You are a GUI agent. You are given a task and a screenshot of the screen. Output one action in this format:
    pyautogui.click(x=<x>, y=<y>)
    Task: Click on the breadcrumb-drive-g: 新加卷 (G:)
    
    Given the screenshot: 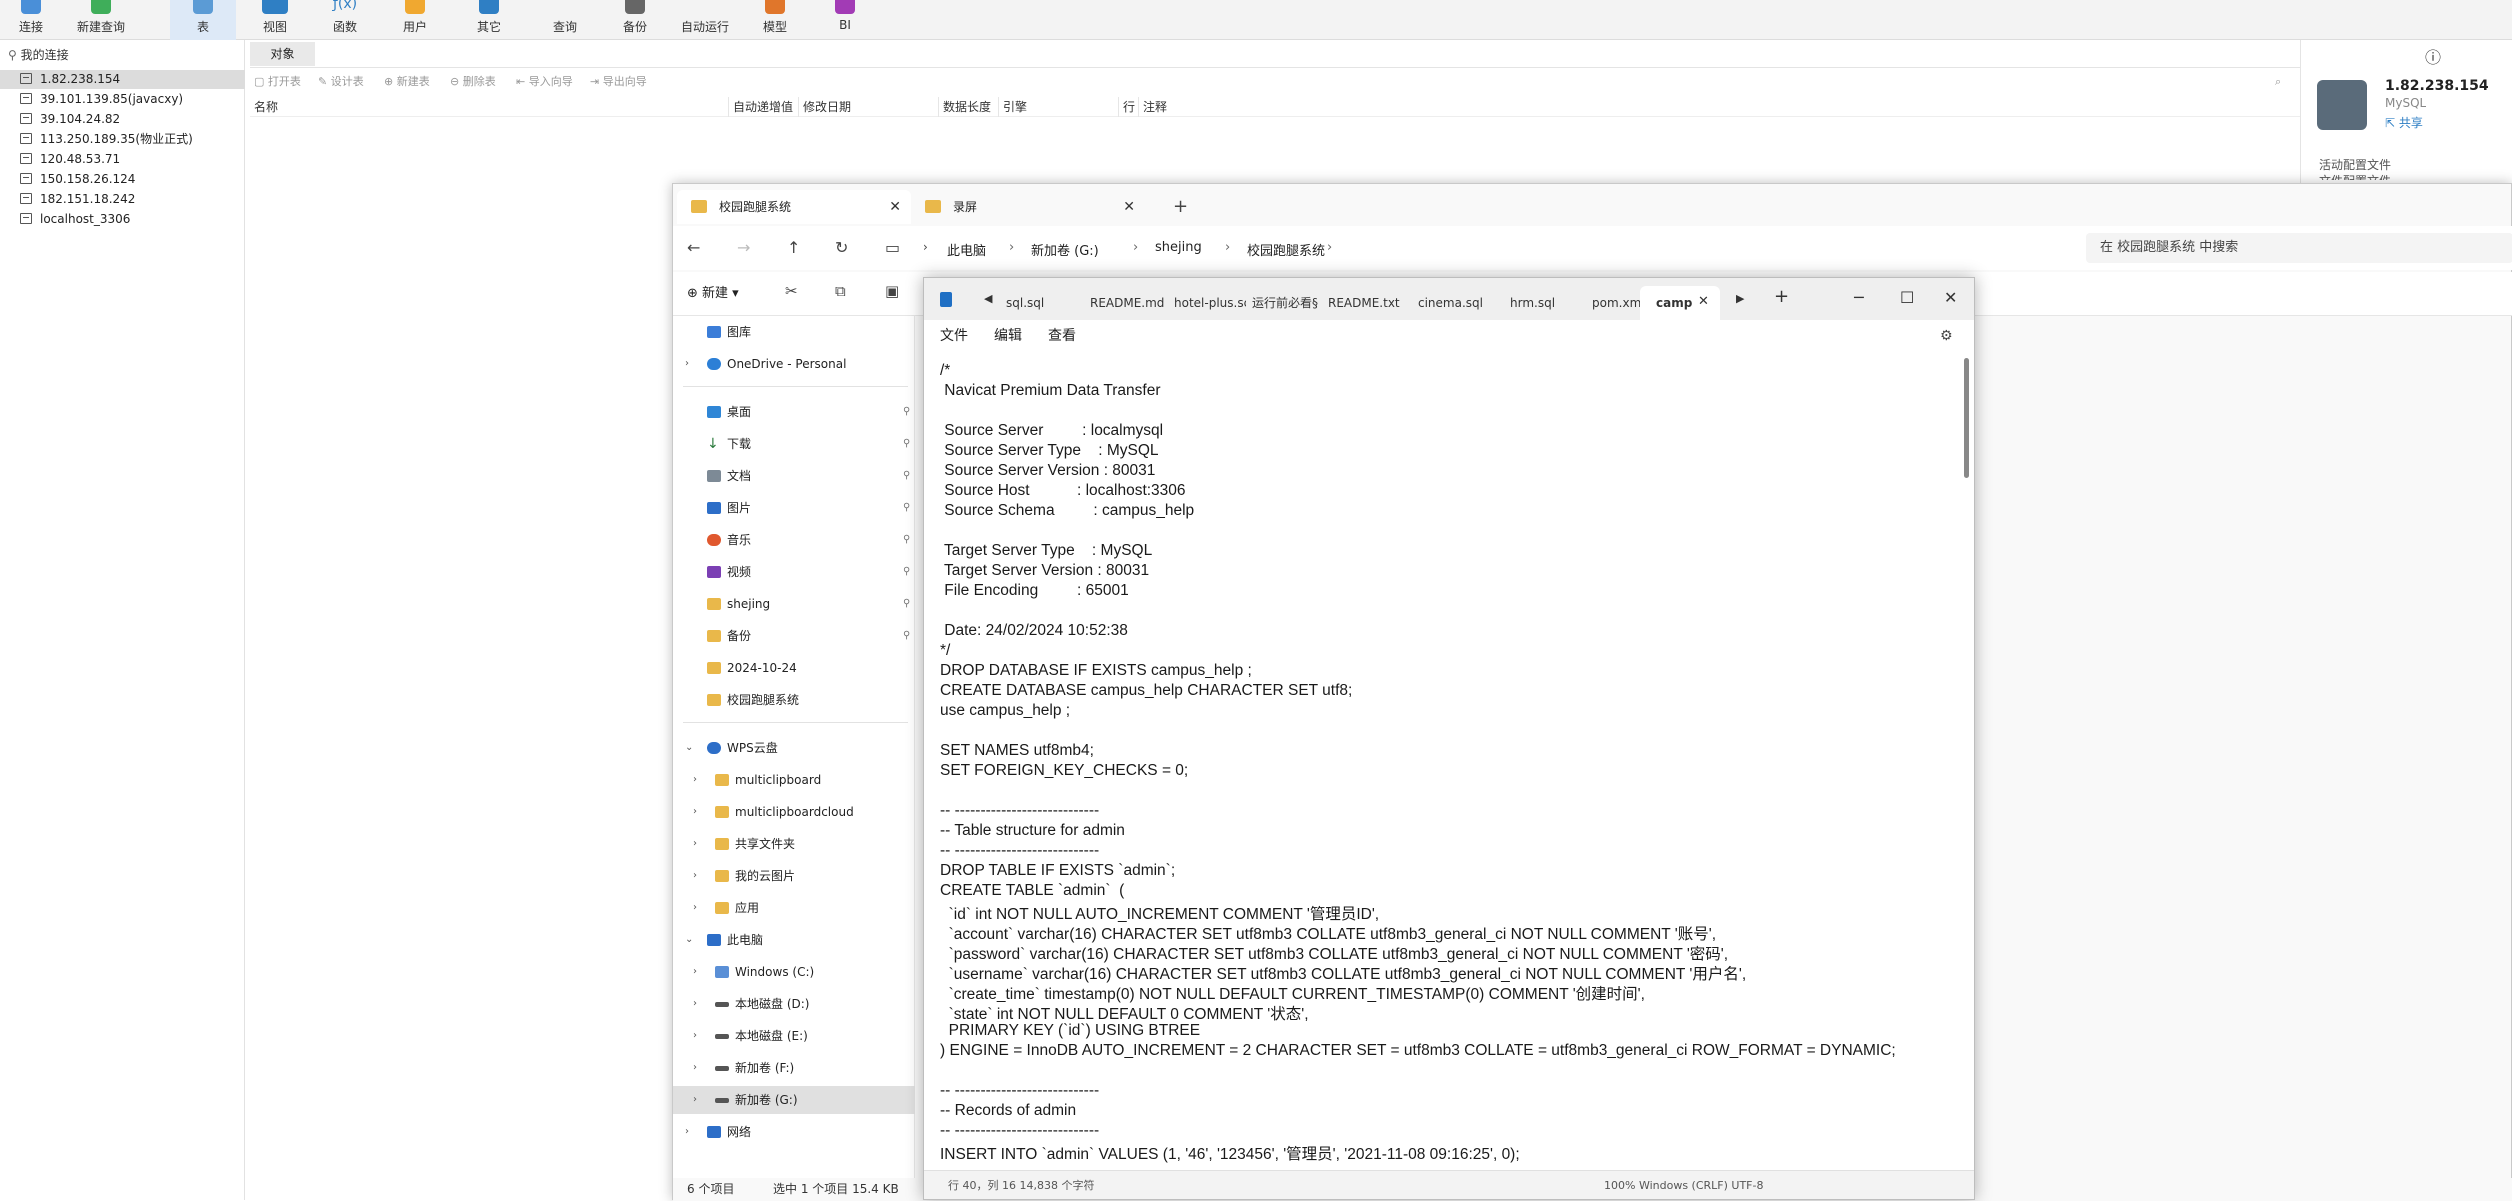 What is the action you would take?
    pyautogui.click(x=1065, y=249)
    